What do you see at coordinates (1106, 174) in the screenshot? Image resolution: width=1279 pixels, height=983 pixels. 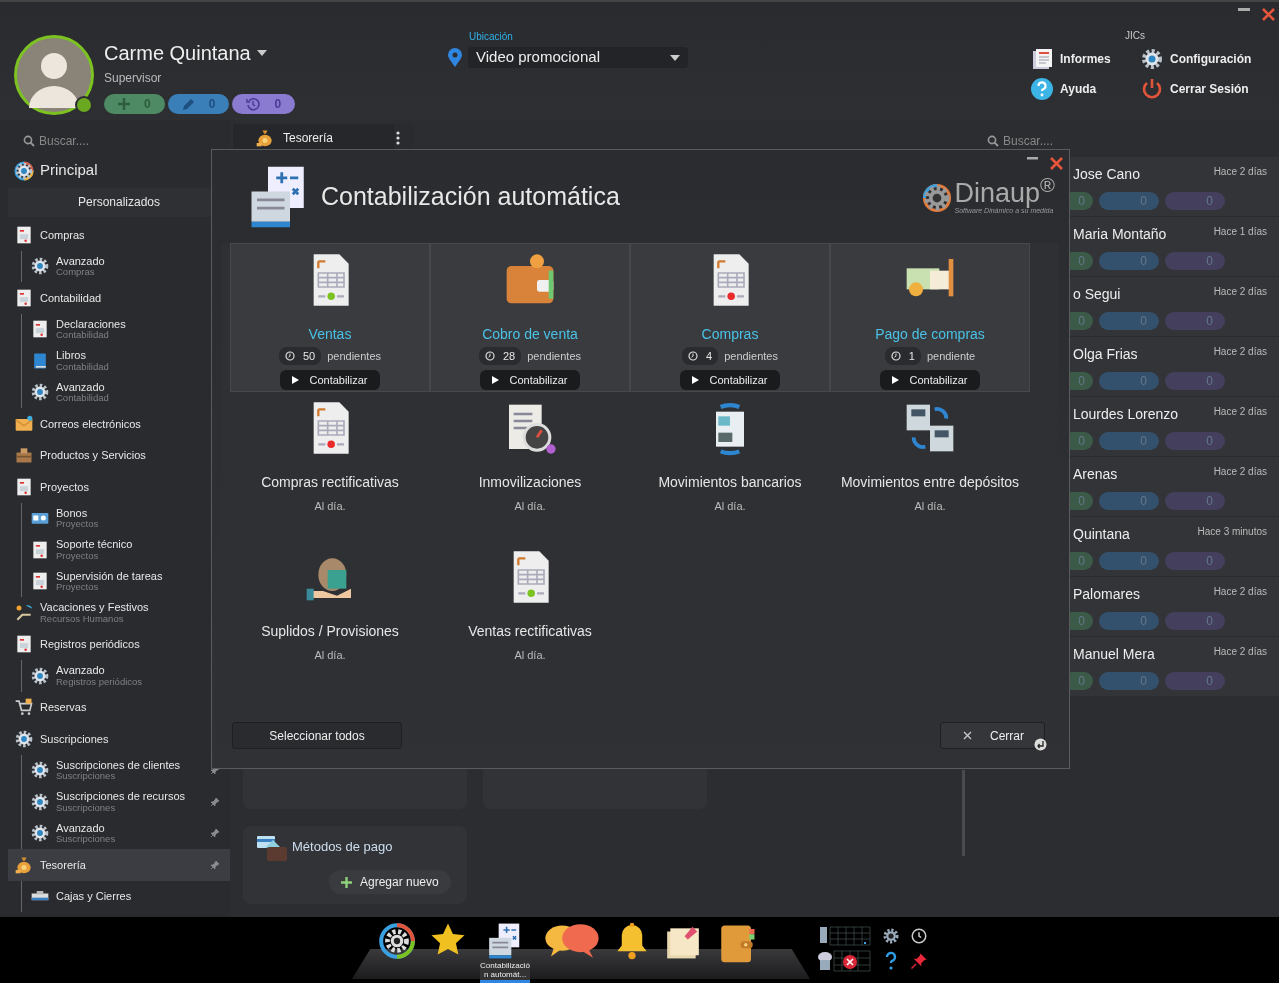 I see `user-name: Jose Cano` at bounding box center [1106, 174].